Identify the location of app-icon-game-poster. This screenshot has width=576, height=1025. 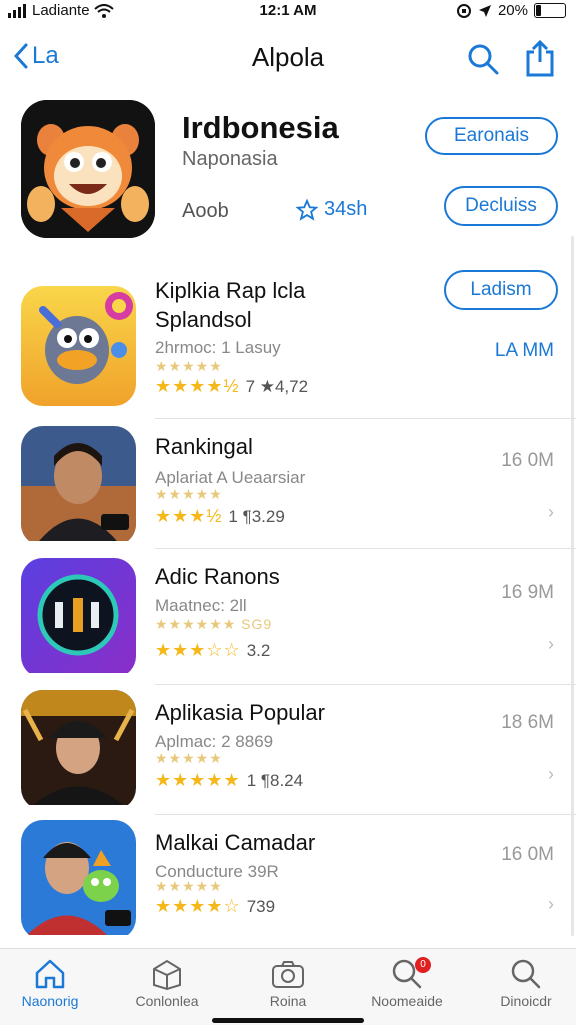
(78, 750).